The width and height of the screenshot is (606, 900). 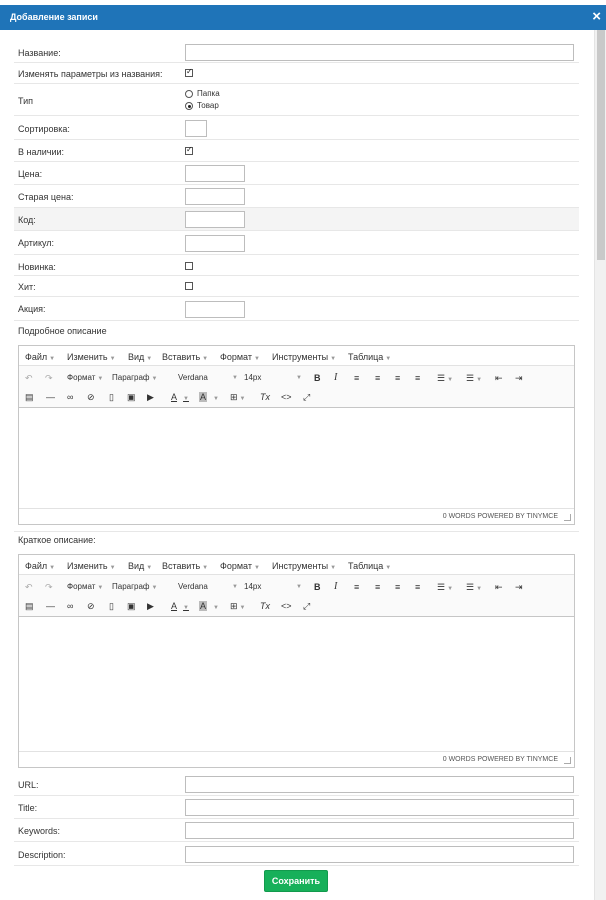 What do you see at coordinates (189, 266) in the screenshot?
I see `new-checkbox` at bounding box center [189, 266].